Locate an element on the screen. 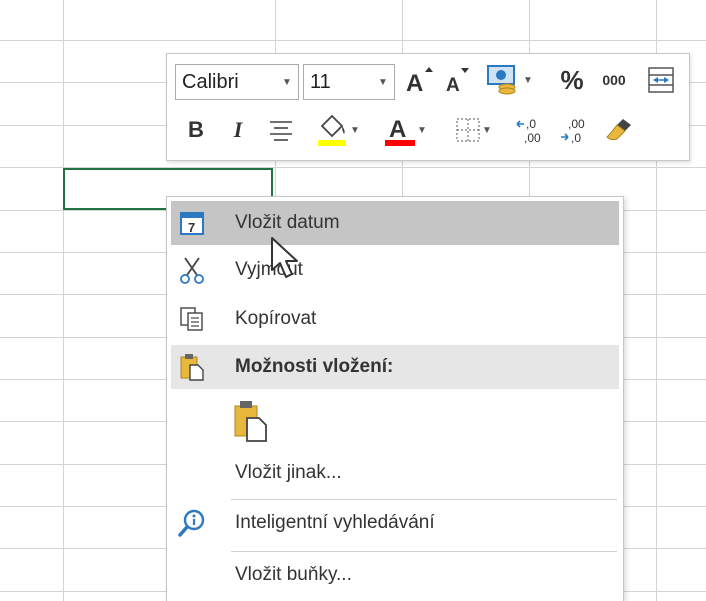 Image resolution: width=706 pixels, height=601 pixels. font-name-combo: Calibri ▼ is located at coordinates (237, 82).